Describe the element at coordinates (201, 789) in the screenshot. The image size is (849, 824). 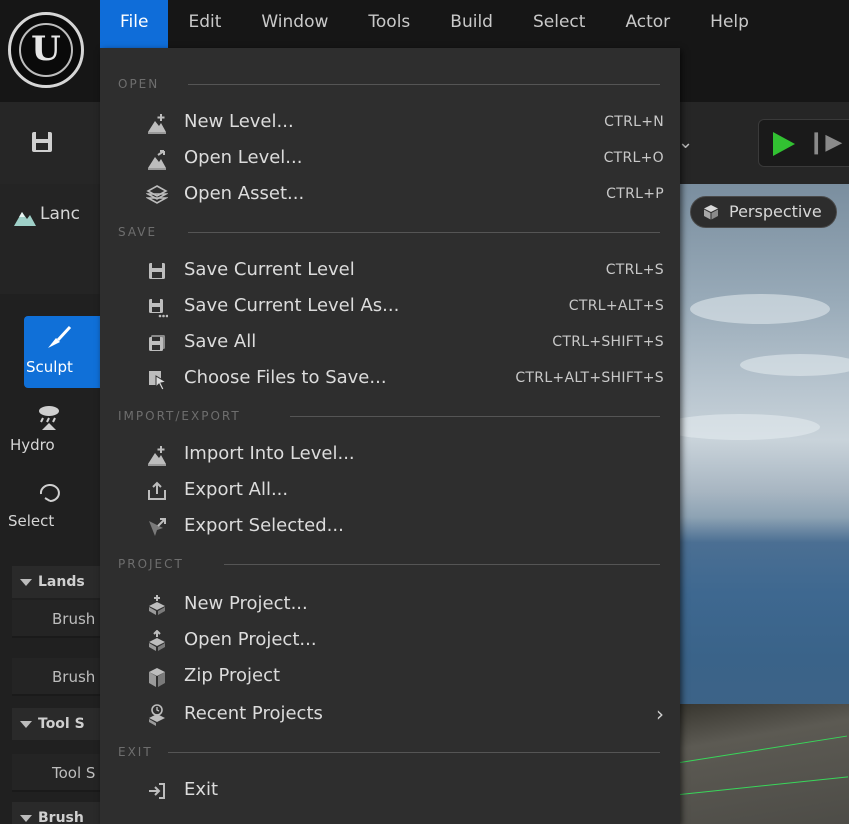
I see `menu-item-label: Exit` at that location.